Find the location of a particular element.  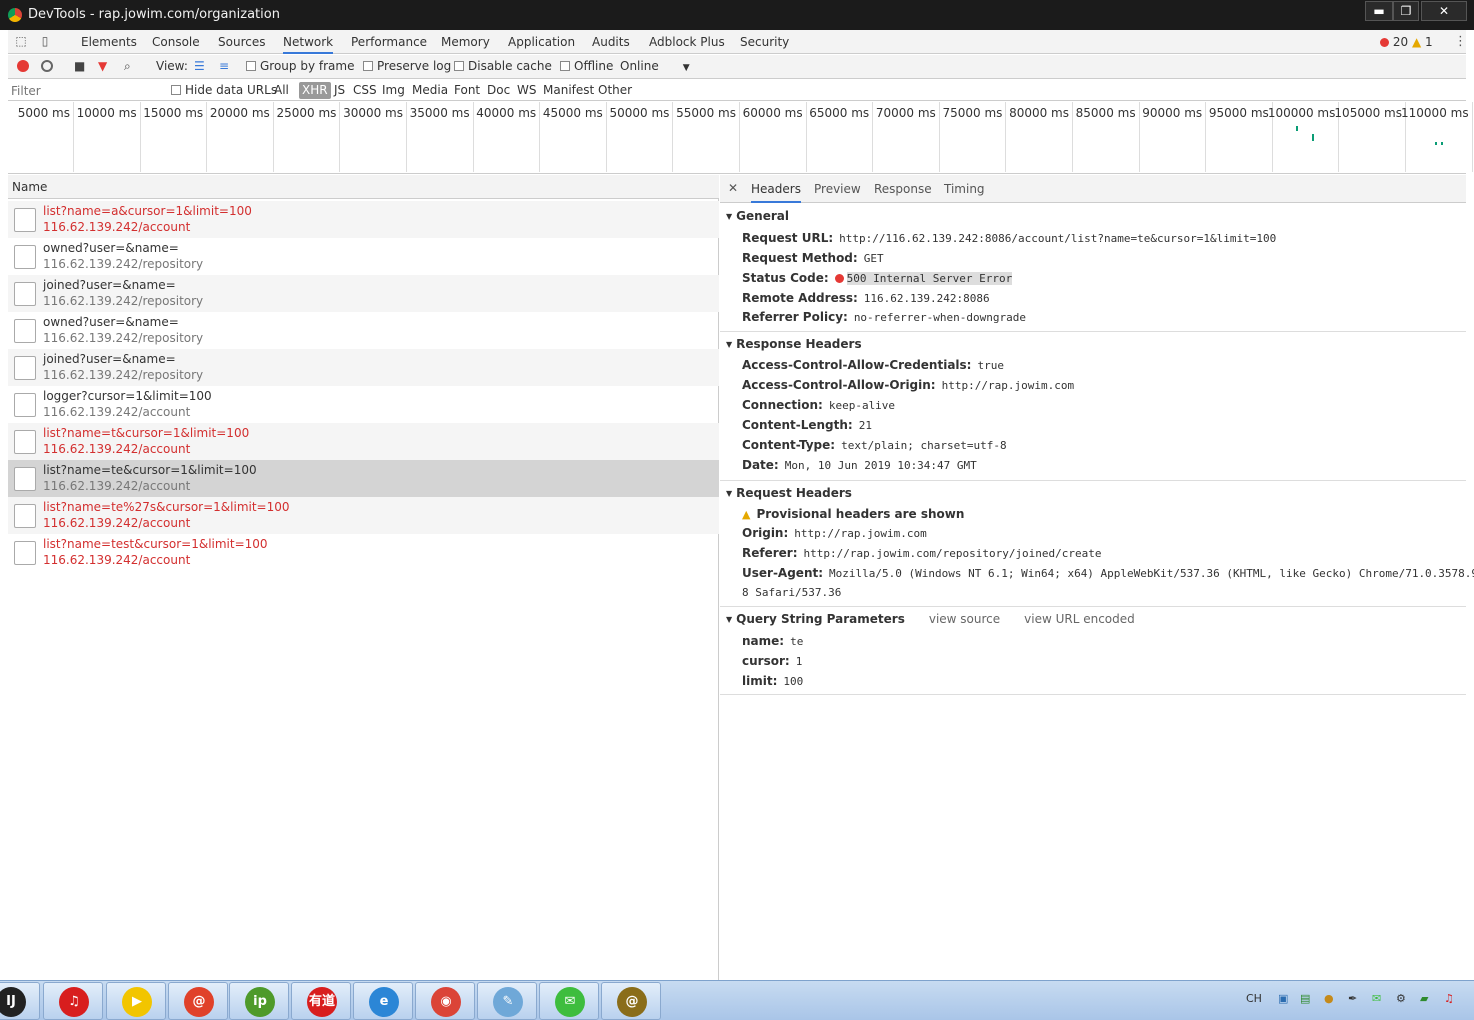

close-window-button: ✕ is located at coordinates (1444, 11).